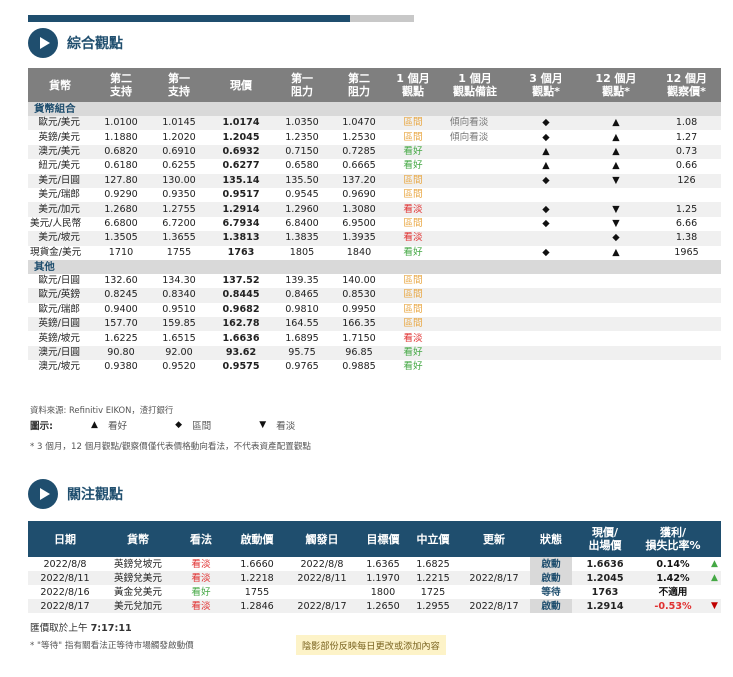 The image size is (733, 677). I want to click on target-12m: 1.38, so click(686, 238).